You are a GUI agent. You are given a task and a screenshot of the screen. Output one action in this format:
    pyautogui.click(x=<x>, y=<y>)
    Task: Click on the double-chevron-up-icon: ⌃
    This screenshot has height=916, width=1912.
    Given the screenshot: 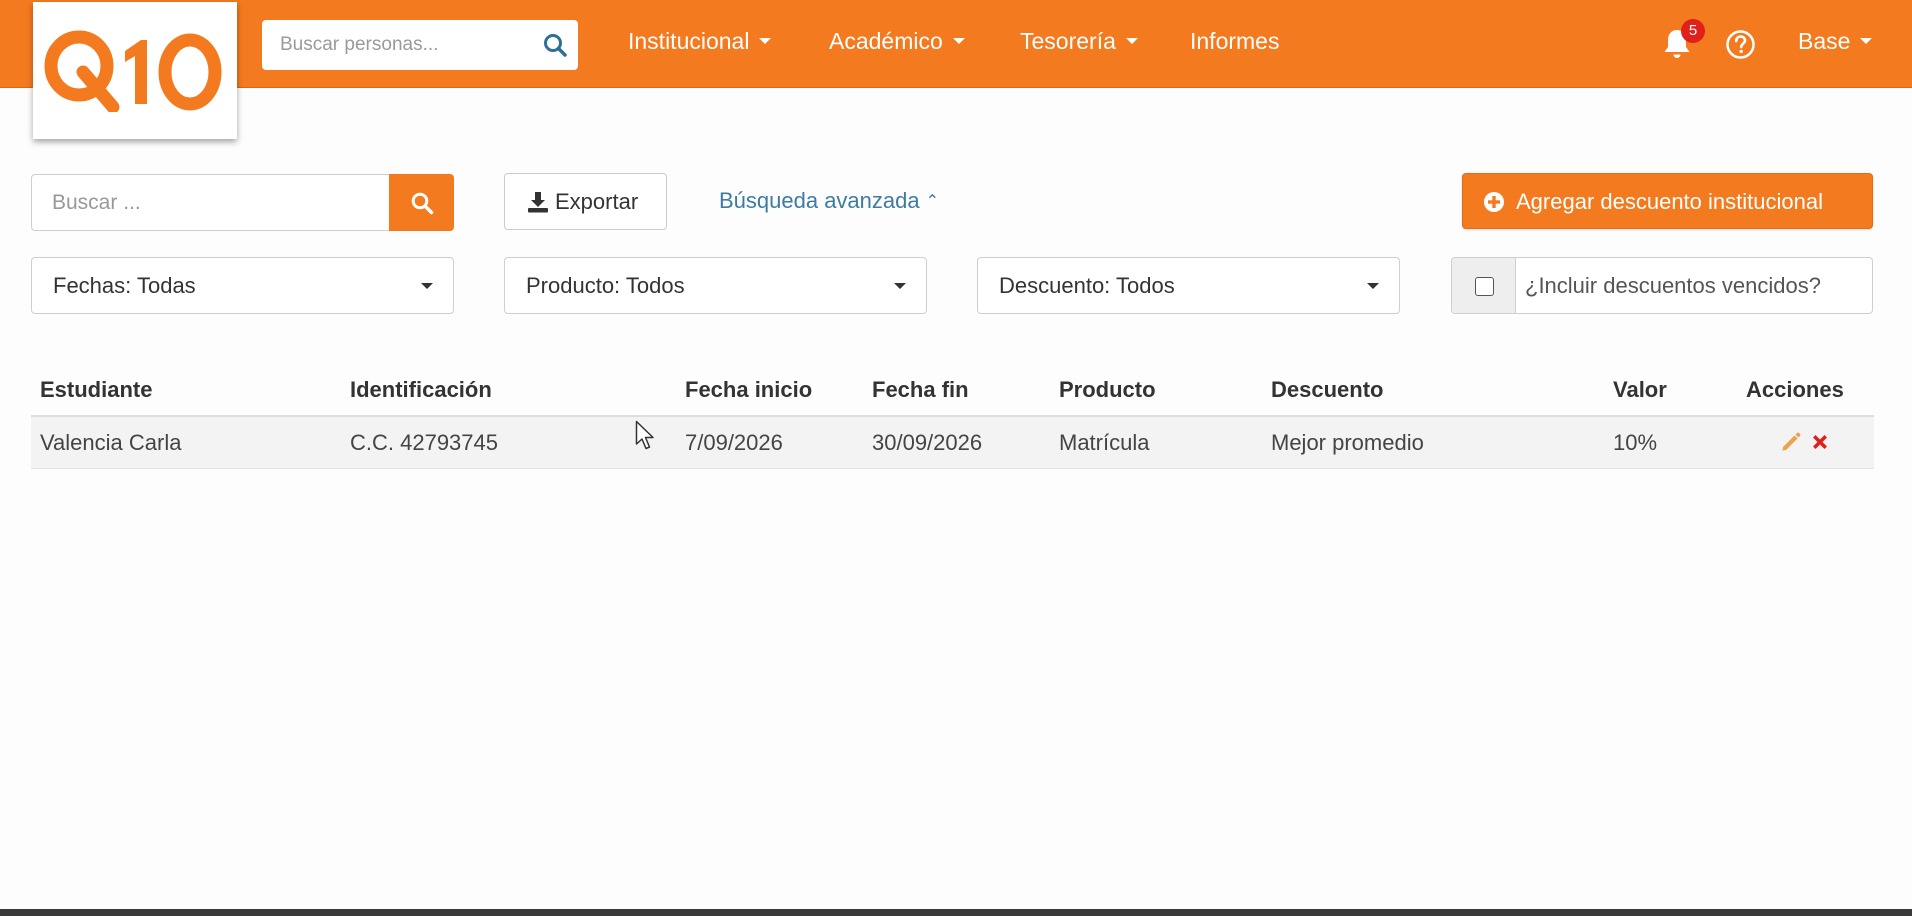 What is the action you would take?
    pyautogui.click(x=932, y=201)
    